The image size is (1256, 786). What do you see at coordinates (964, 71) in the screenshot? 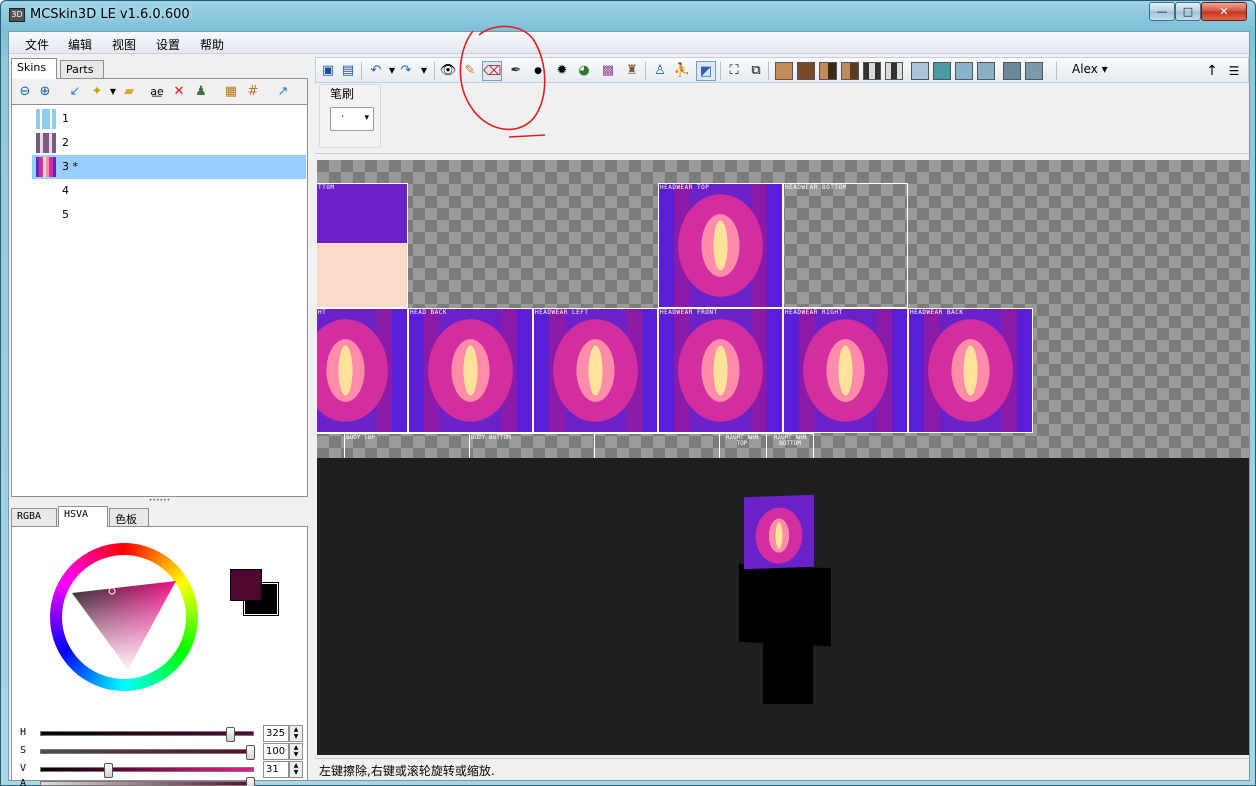
I see `left-leg-part-icon` at bounding box center [964, 71].